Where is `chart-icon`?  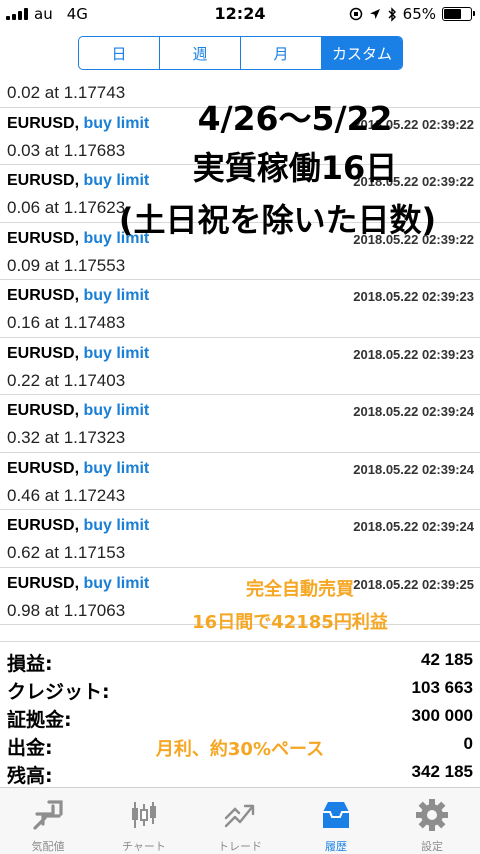
chart-icon is located at coordinates (144, 815).